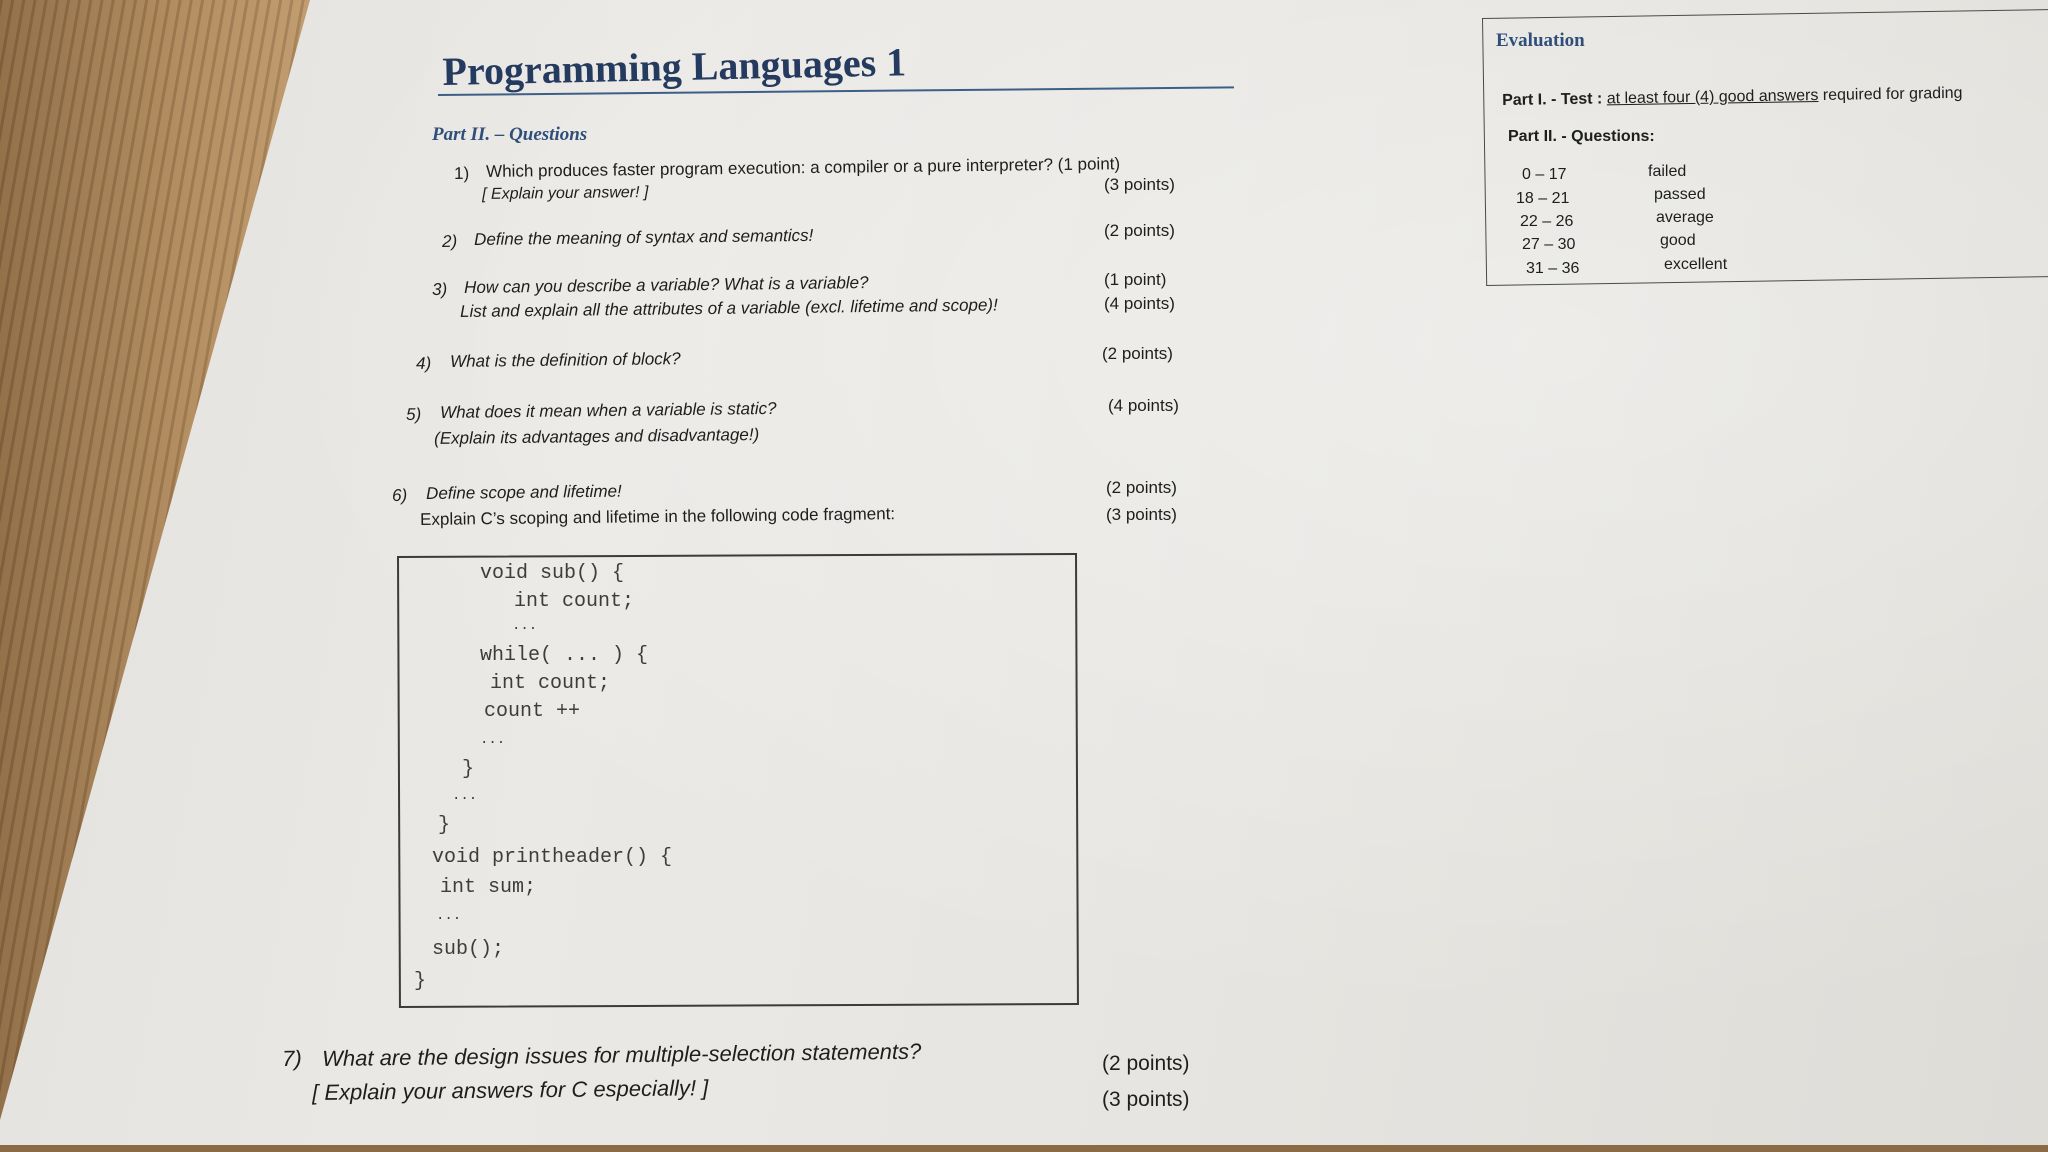 The image size is (2048, 1152). What do you see at coordinates (1135, 279) in the screenshot?
I see `question-3-points-a: (1 point)` at bounding box center [1135, 279].